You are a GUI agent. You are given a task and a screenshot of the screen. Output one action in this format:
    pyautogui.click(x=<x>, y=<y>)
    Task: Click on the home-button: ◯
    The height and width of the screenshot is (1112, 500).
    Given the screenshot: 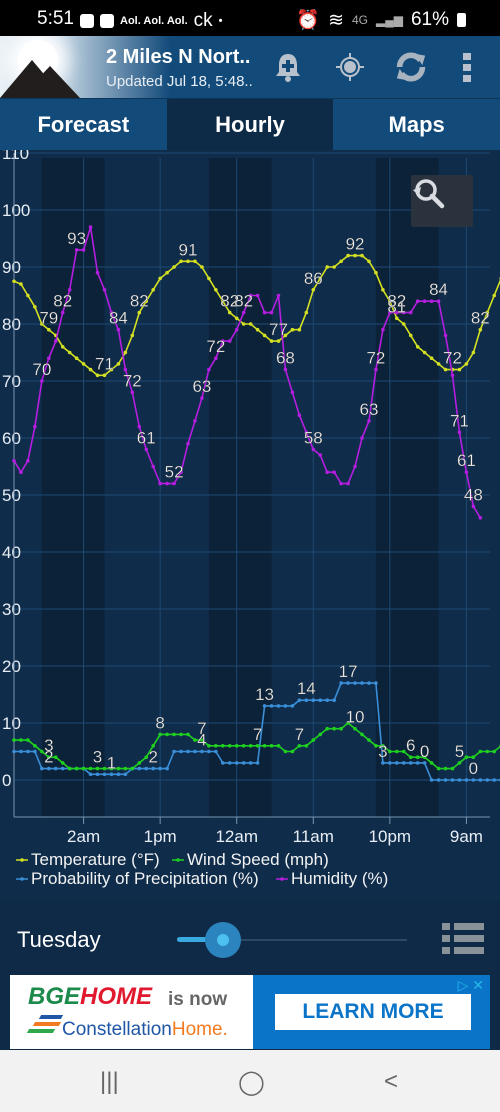 What is the action you would take?
    pyautogui.click(x=251, y=1082)
    